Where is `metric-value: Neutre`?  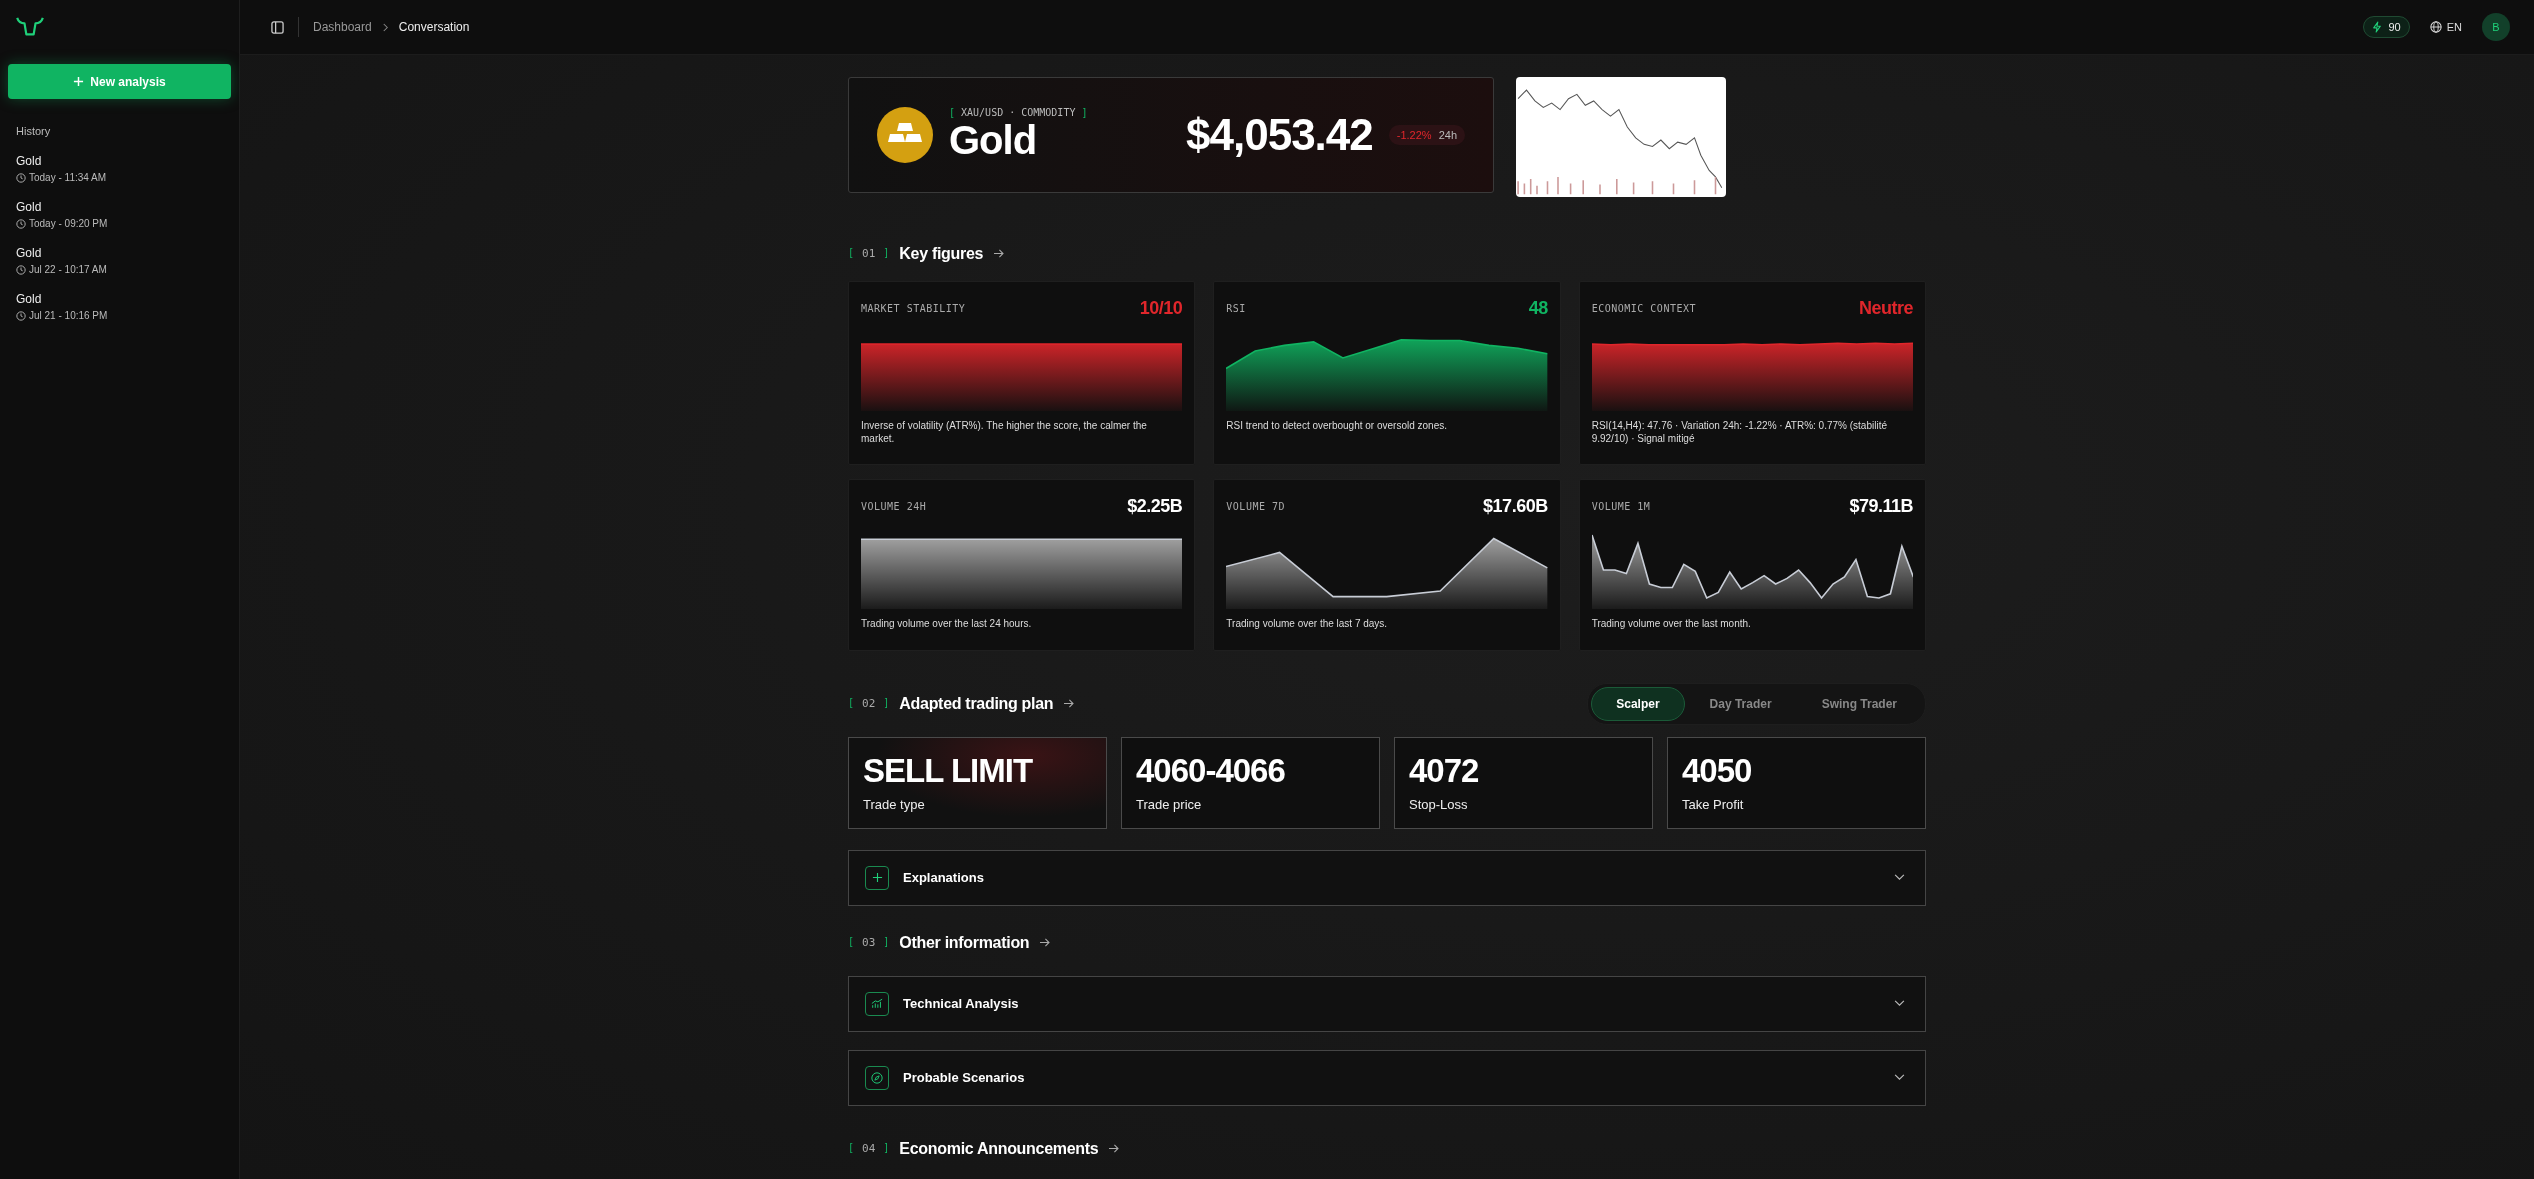
metric-value: Neutre is located at coordinates (1886, 308).